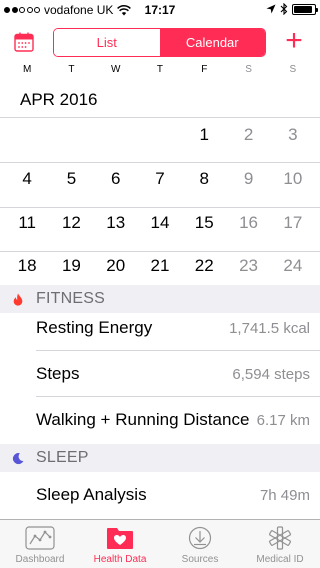 The width and height of the screenshot is (320, 568). What do you see at coordinates (160, 10) in the screenshot?
I see `status-bar: vodafone UK 17:17` at bounding box center [160, 10].